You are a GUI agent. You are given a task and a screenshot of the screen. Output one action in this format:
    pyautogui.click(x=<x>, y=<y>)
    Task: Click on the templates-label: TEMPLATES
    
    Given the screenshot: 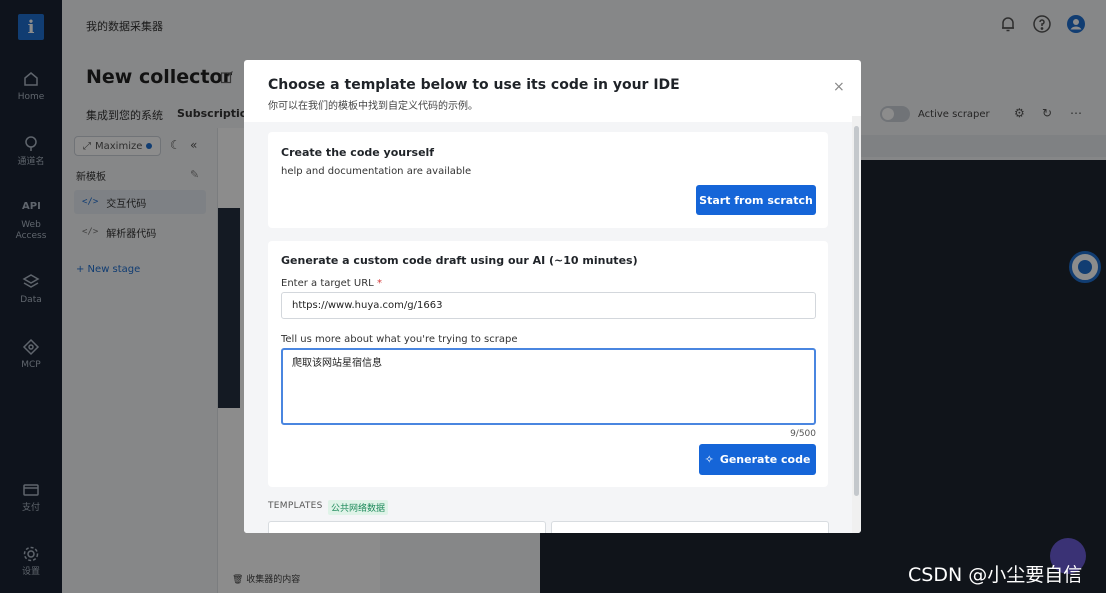 What is the action you would take?
    pyautogui.click(x=295, y=506)
    